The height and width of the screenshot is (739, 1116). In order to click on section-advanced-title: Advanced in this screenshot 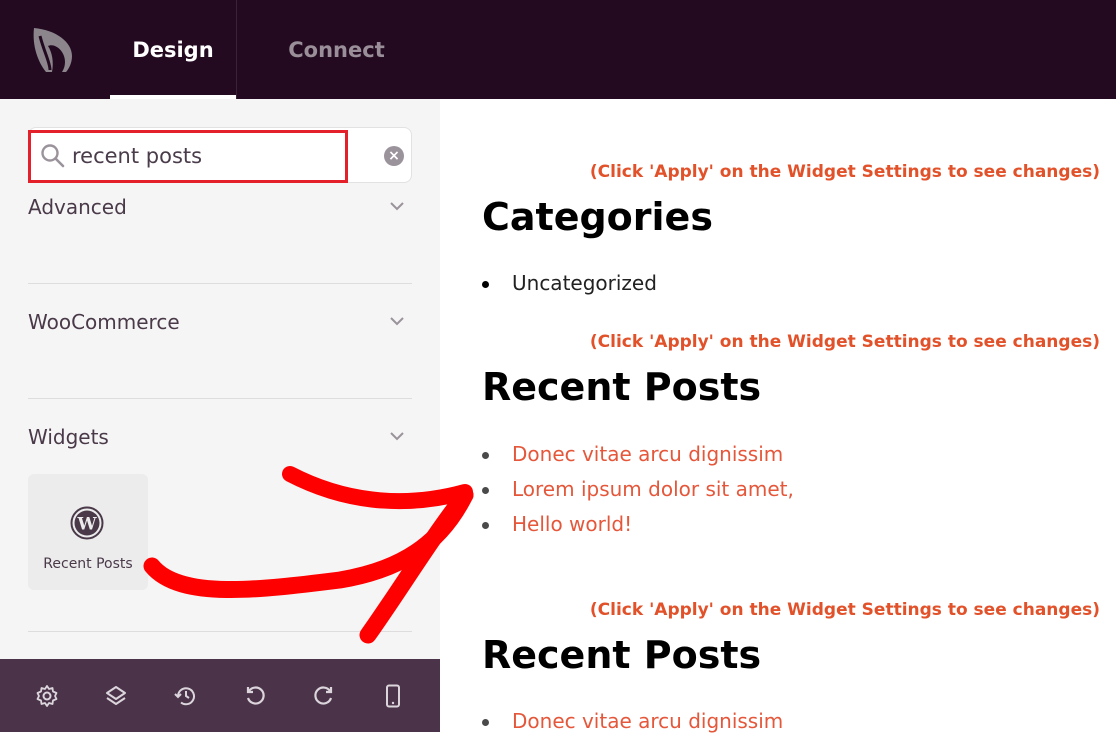, I will do `click(77, 207)`.